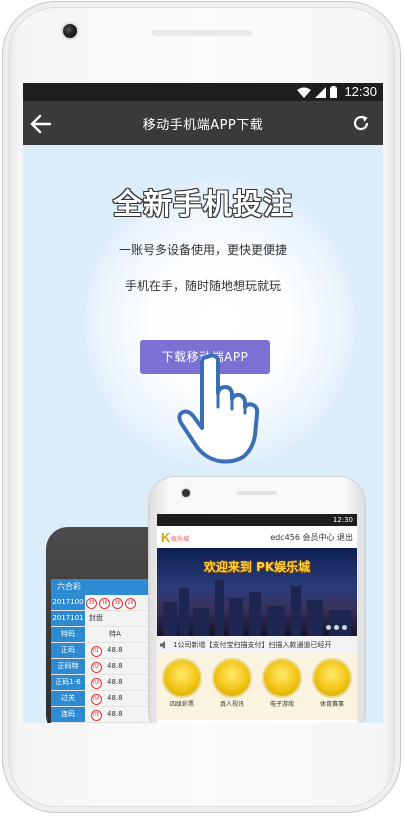 The width and height of the screenshot is (406, 816). What do you see at coordinates (257, 687) in the screenshot?
I see `game-categories: 四级彩票 真人视讯 电子游戏 体育赛事` at bounding box center [257, 687].